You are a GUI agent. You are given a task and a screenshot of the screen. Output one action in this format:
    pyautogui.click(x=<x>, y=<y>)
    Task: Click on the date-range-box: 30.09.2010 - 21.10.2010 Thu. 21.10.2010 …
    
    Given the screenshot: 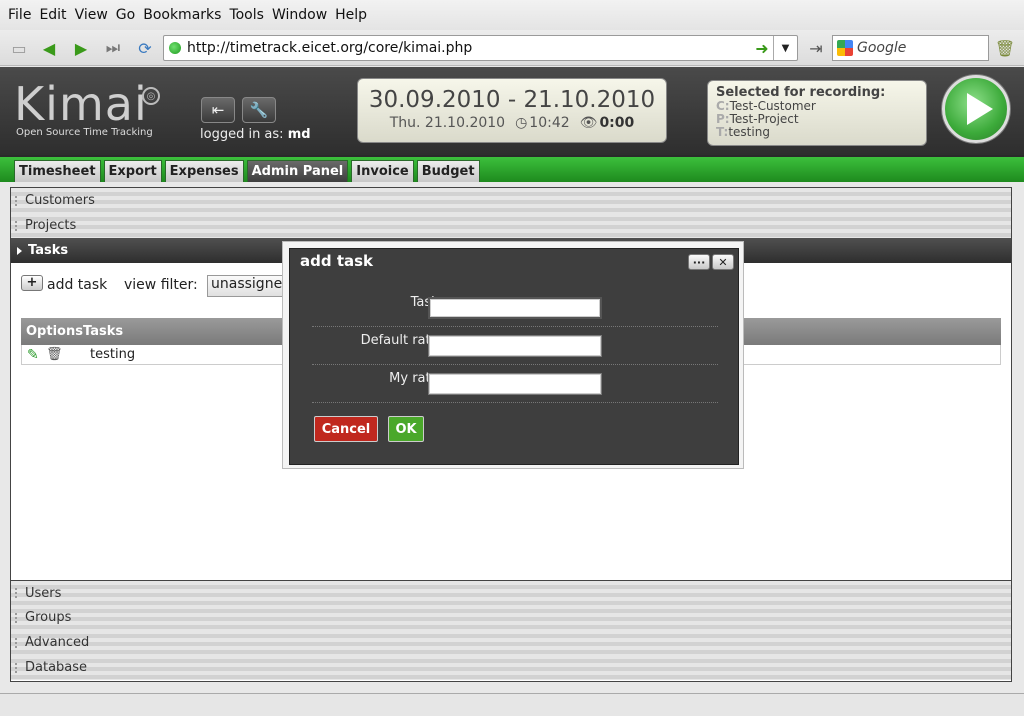 What is the action you would take?
    pyautogui.click(x=512, y=110)
    